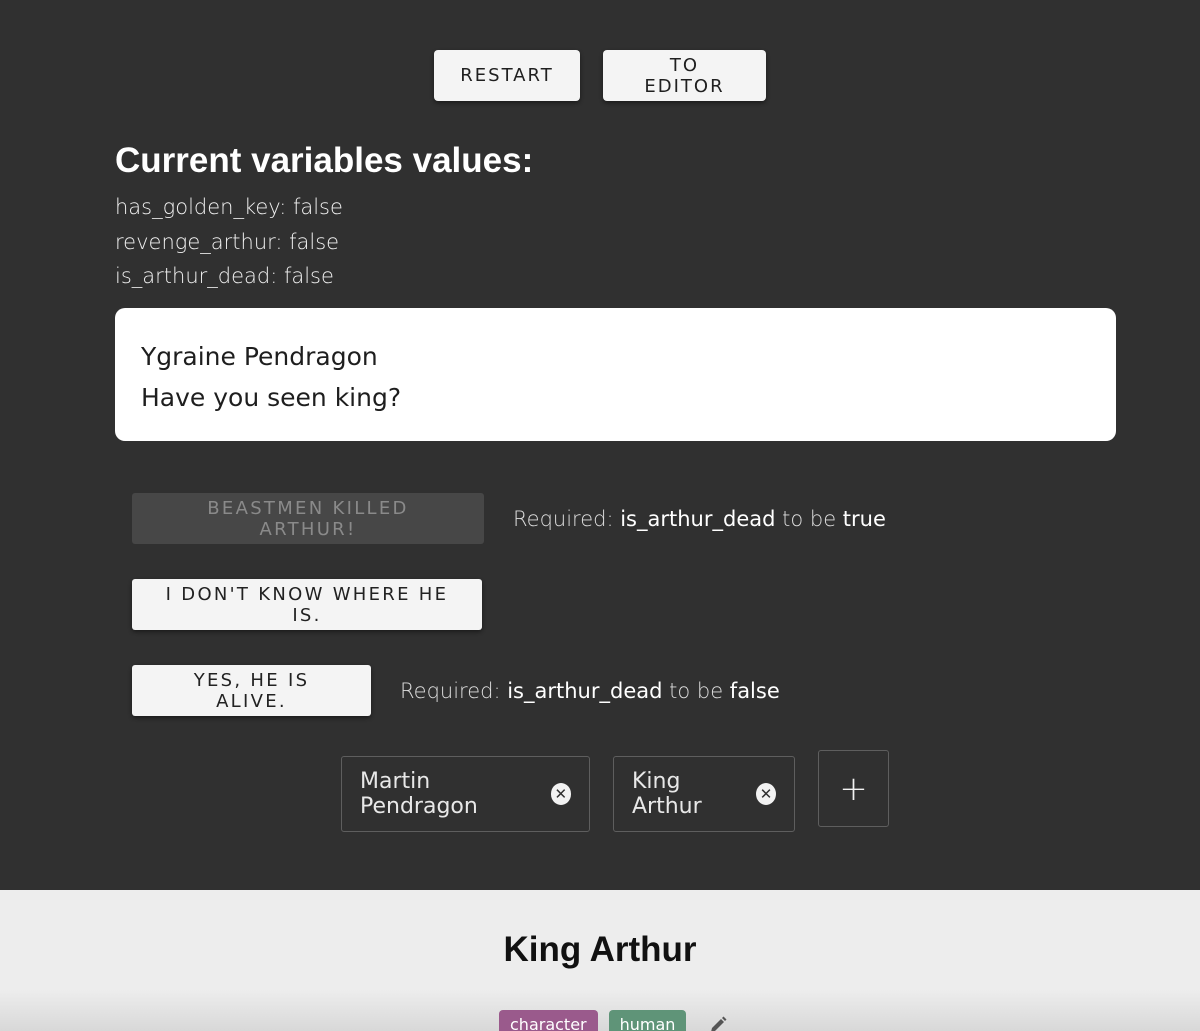  What do you see at coordinates (507, 75) in the screenshot?
I see `restart-button: Restart` at bounding box center [507, 75].